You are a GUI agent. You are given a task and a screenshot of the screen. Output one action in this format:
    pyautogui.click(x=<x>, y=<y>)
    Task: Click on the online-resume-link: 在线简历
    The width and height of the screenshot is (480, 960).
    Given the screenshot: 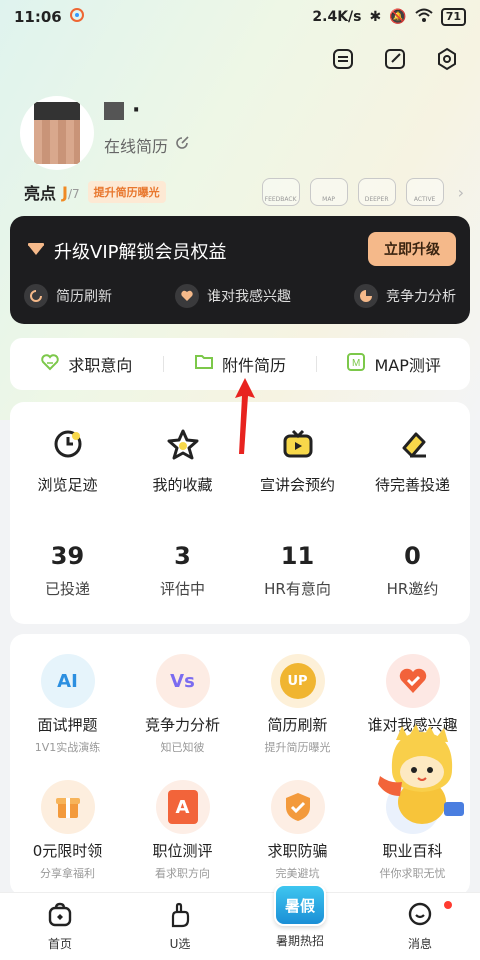 What is the action you would take?
    pyautogui.click(x=147, y=145)
    